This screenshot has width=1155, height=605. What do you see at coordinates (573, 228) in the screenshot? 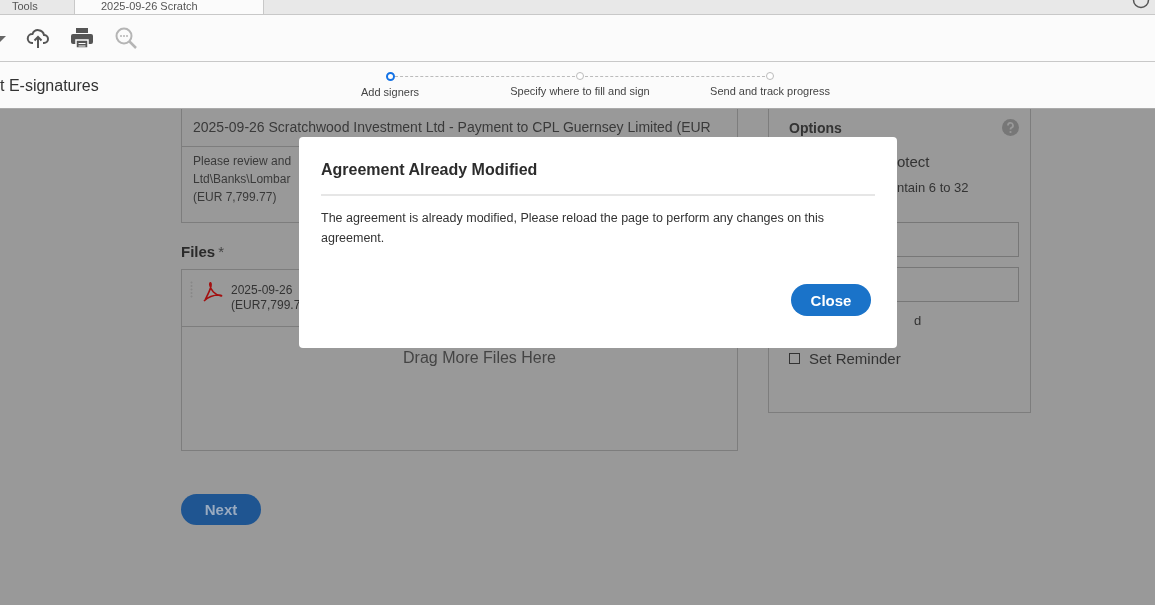
I see `dialog-message: The agreement is already modified, Please reload the page to perform any changes on this agreement.` at bounding box center [573, 228].